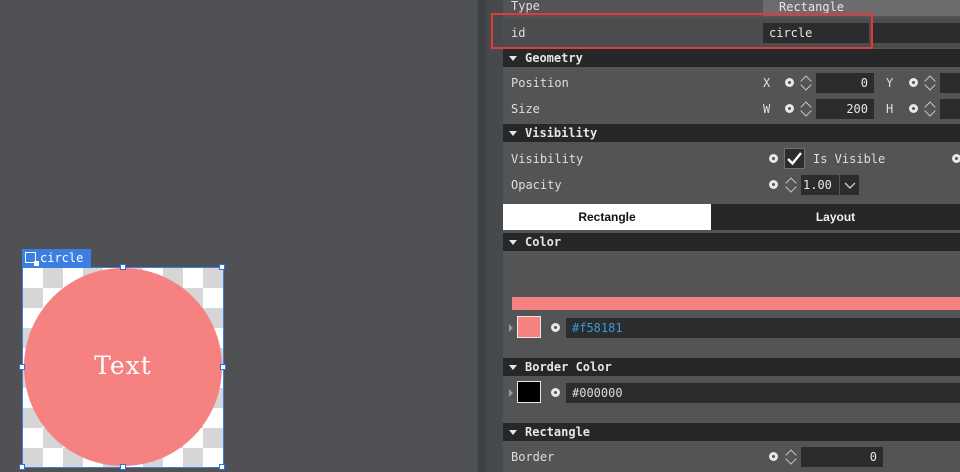  I want to click on w-axis-label: W, so click(767, 109).